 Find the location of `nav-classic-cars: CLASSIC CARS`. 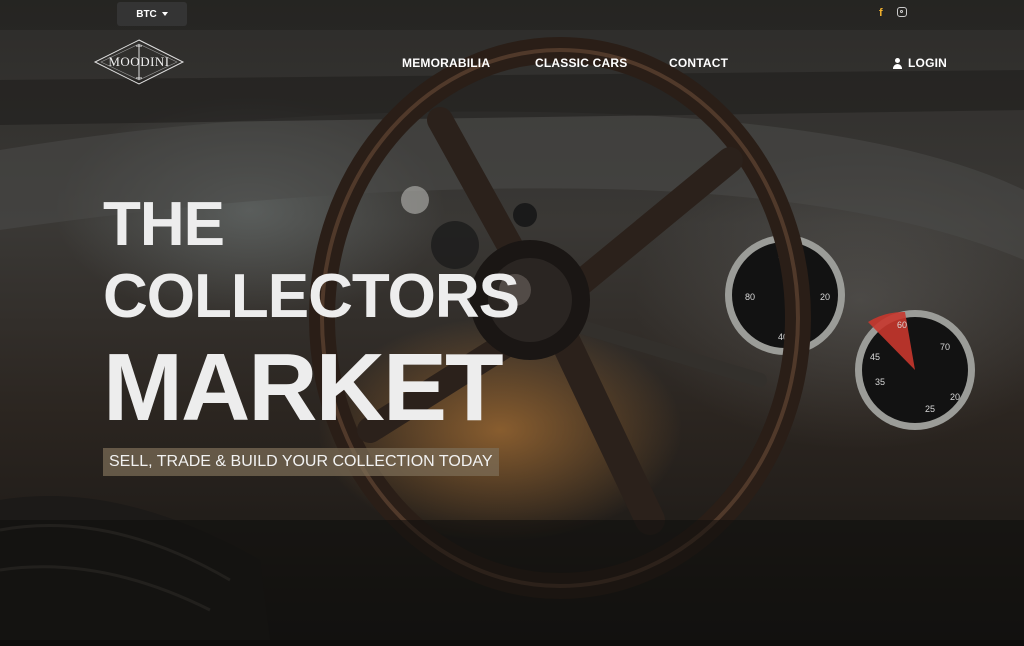

nav-classic-cars: CLASSIC CARS is located at coordinates (581, 63).